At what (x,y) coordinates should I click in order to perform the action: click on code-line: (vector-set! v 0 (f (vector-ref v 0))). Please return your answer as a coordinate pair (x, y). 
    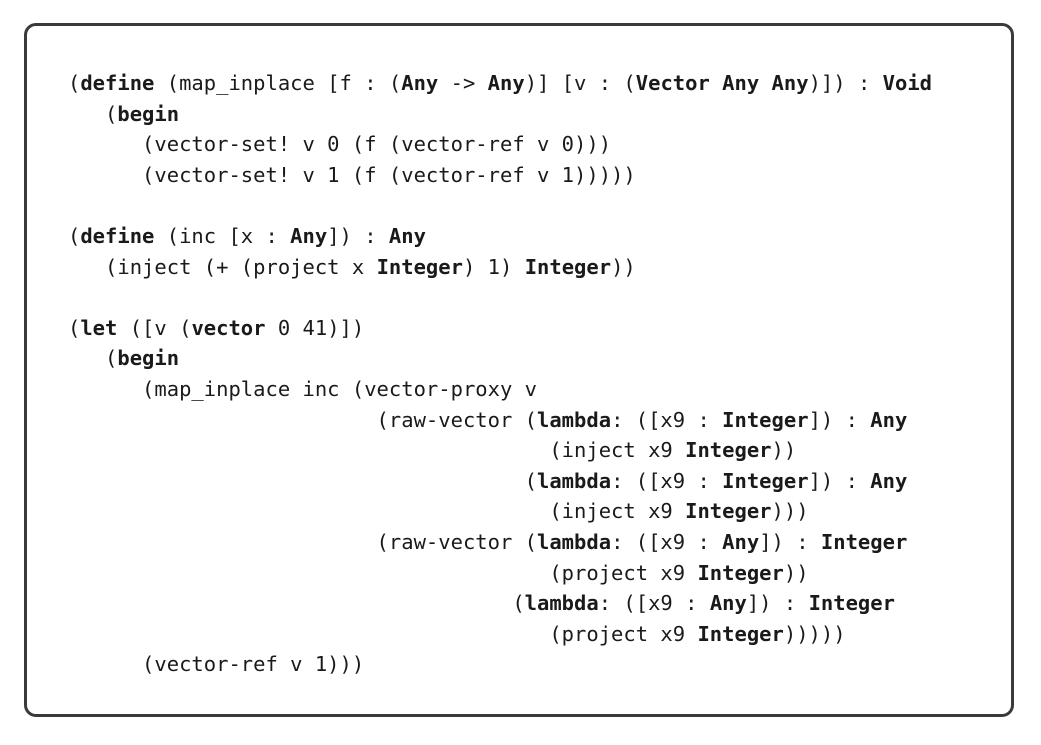
    Looking at the image, I should click on (500, 144).